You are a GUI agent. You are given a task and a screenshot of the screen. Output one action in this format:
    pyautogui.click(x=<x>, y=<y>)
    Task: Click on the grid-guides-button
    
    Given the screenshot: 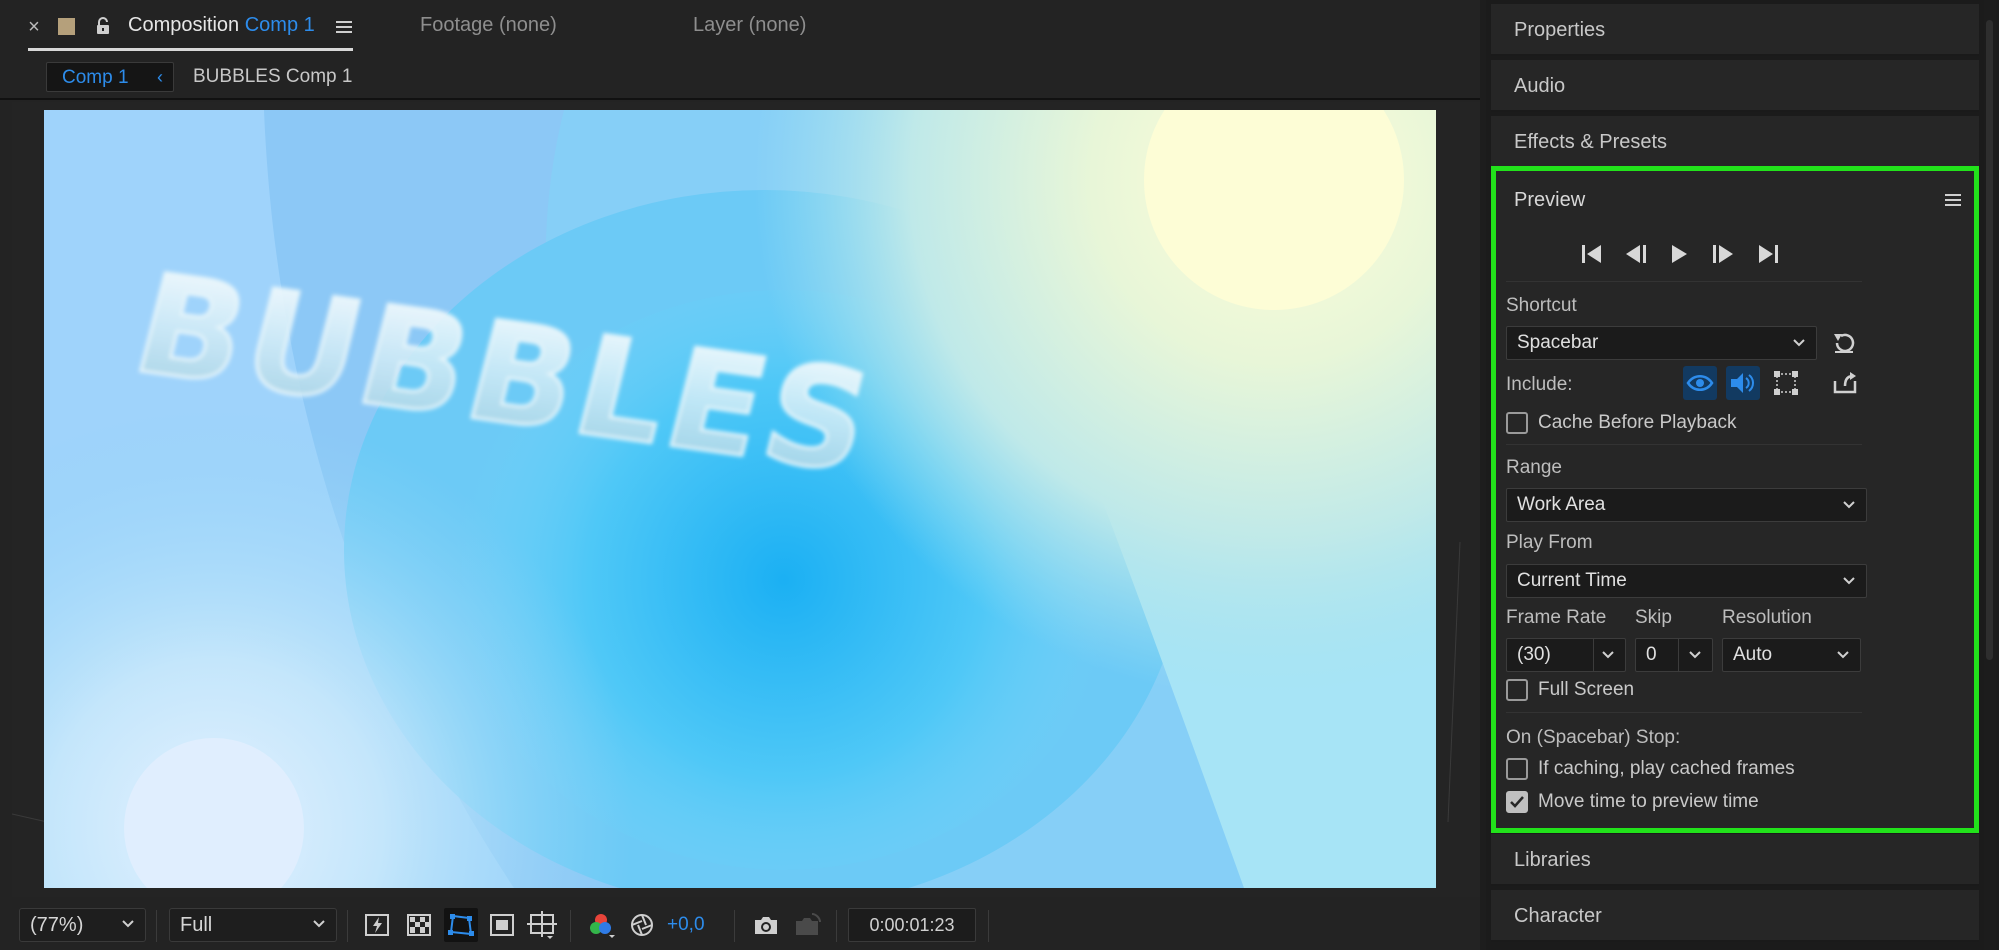 What is the action you would take?
    pyautogui.click(x=542, y=925)
    